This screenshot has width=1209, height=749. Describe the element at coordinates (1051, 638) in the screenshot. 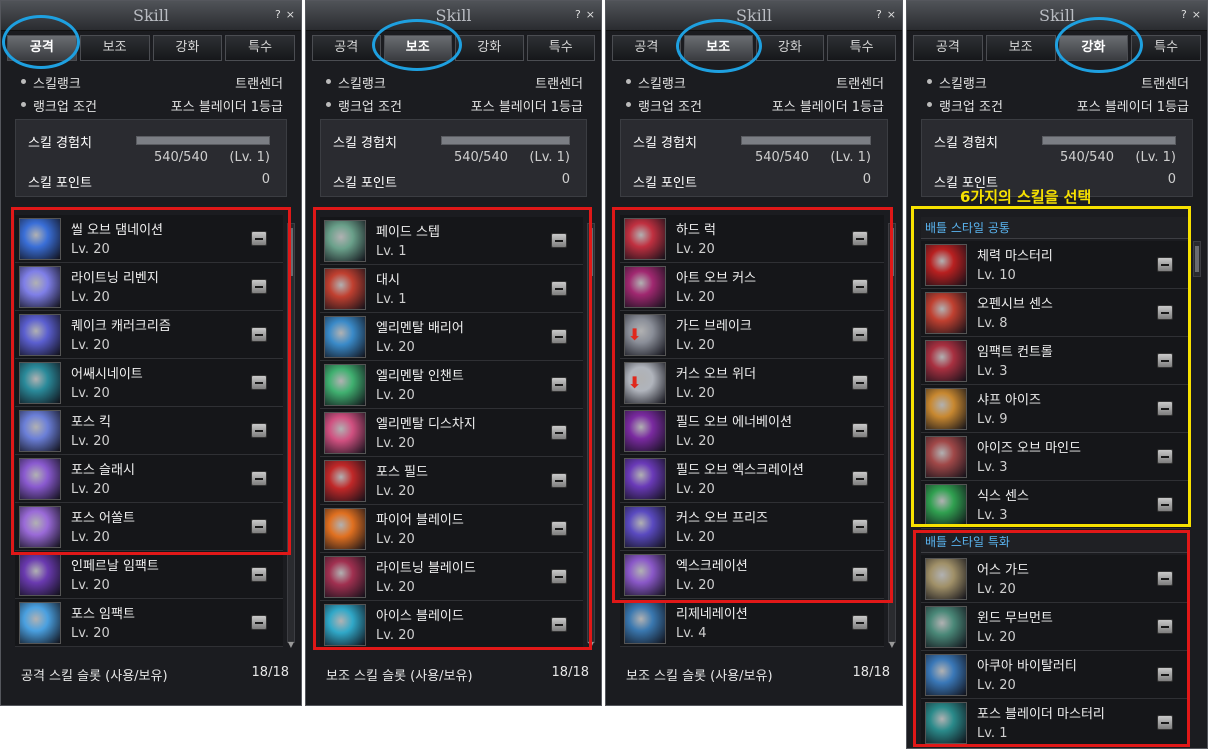

I see `highlight-box-special` at that location.